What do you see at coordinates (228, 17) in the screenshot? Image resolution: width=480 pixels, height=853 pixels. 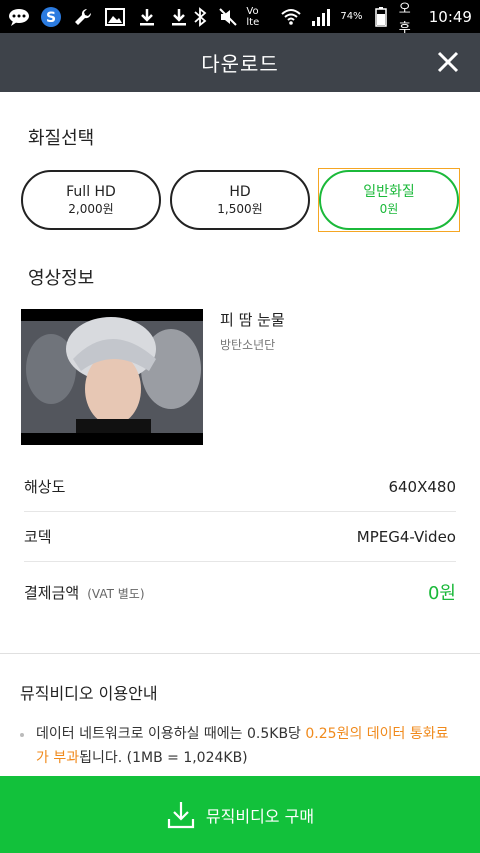 I see `mute-icon` at bounding box center [228, 17].